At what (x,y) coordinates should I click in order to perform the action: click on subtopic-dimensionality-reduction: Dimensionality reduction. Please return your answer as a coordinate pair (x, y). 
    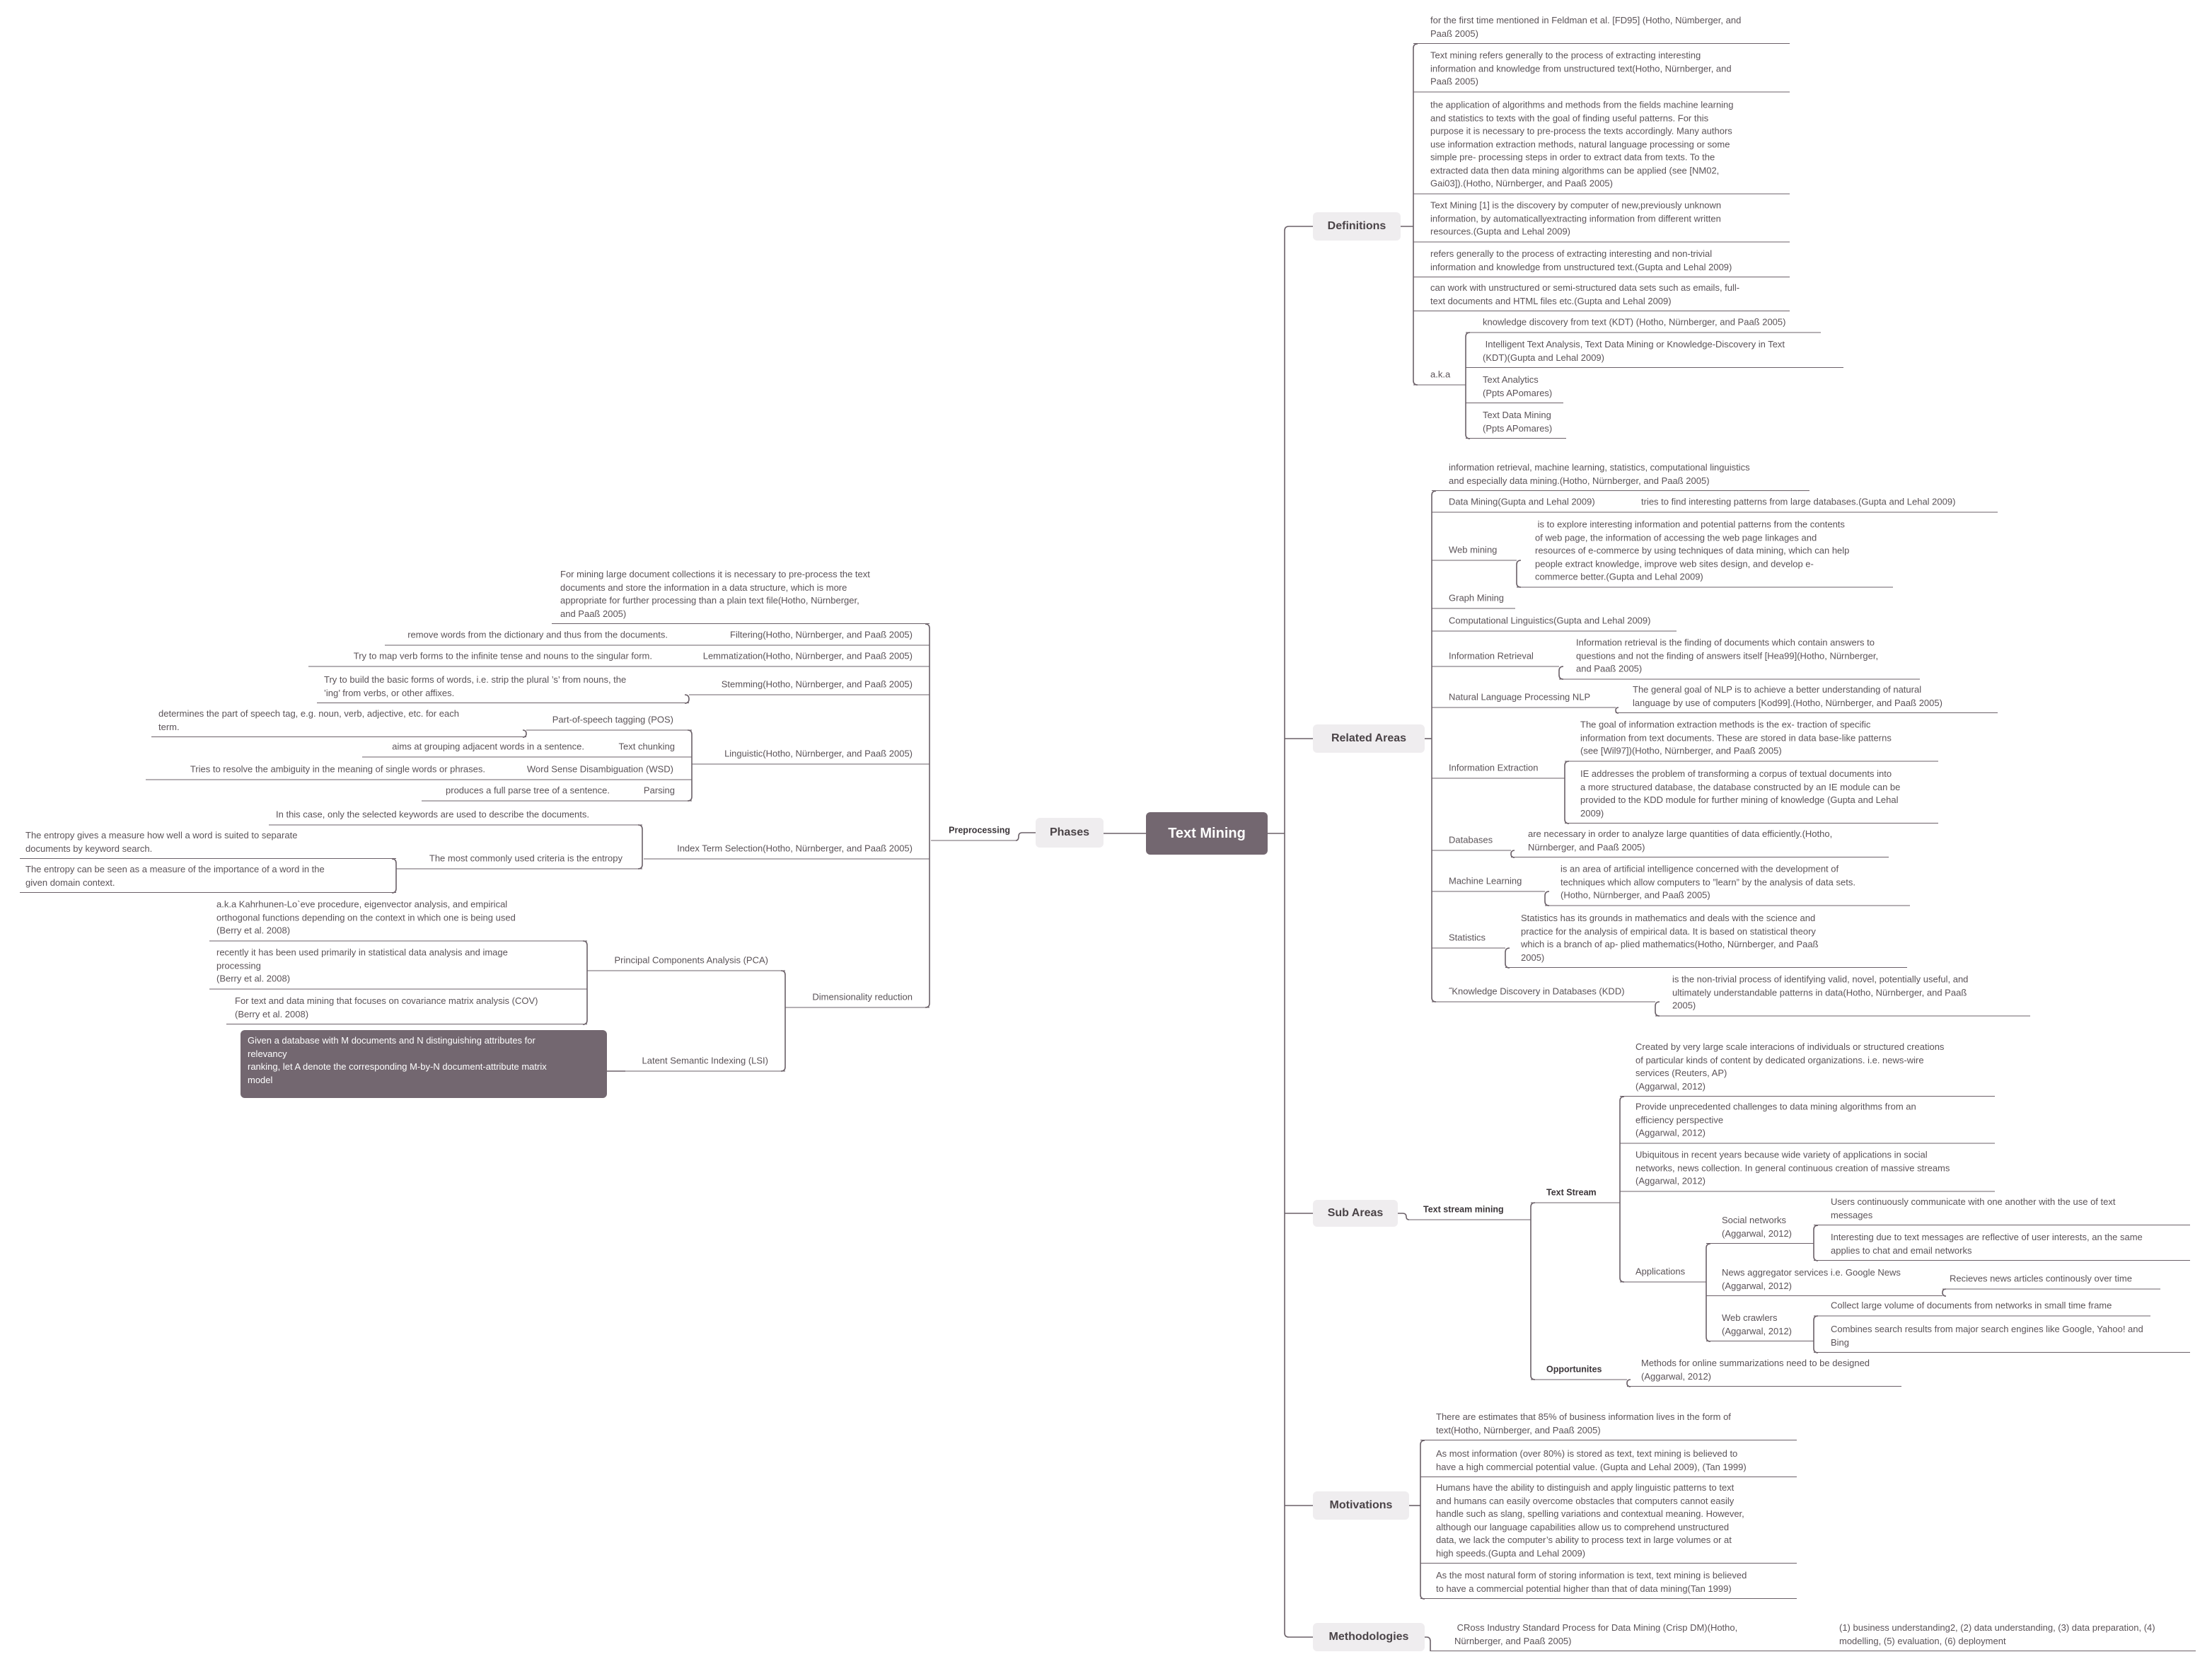
    Looking at the image, I should click on (857, 999).